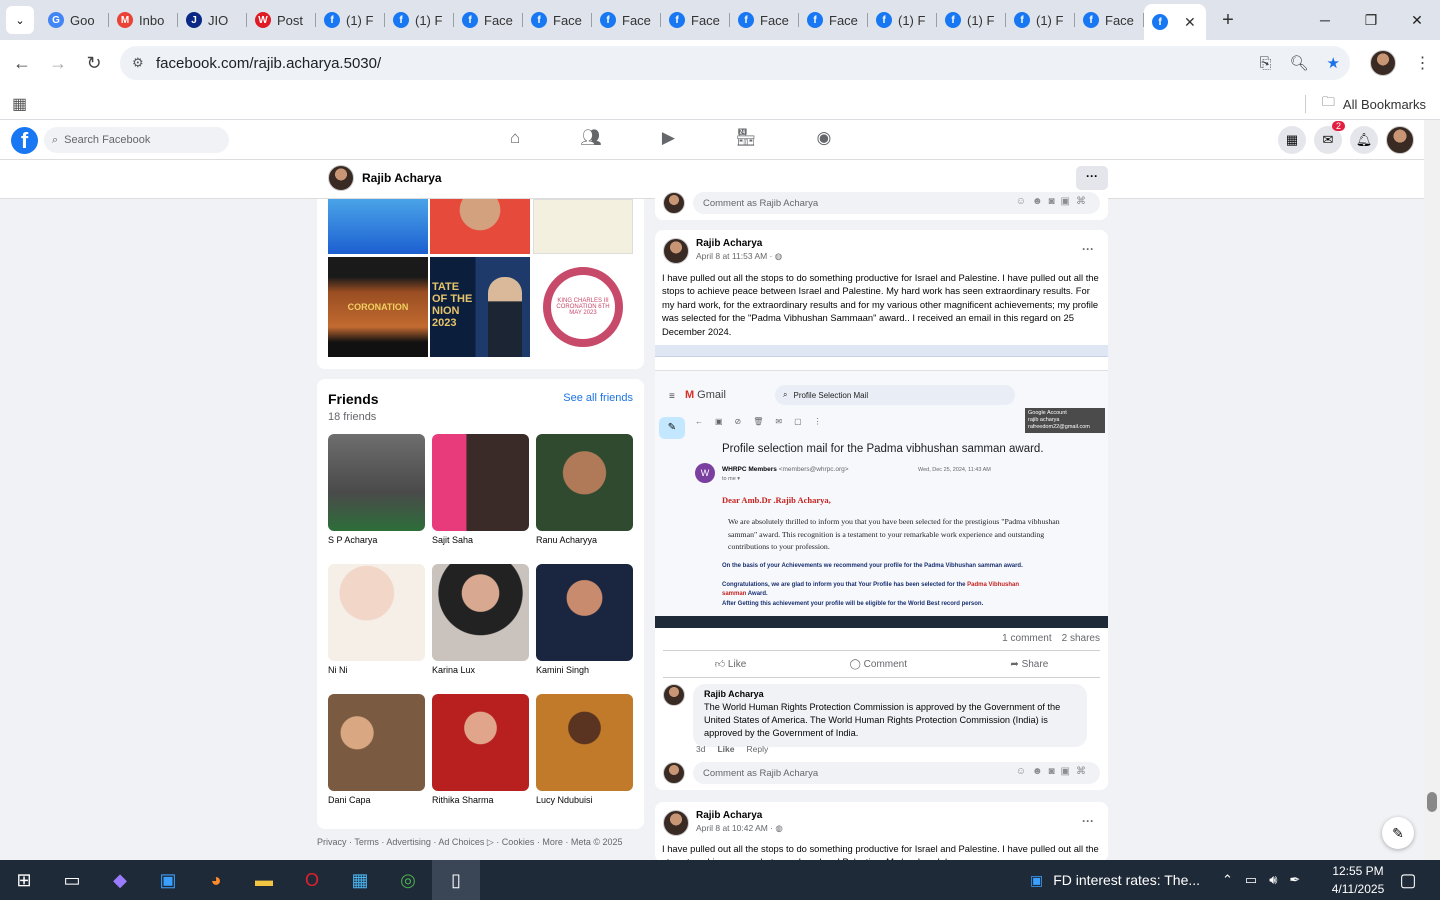  I want to click on share-button: ➦ Share, so click(1029, 664).